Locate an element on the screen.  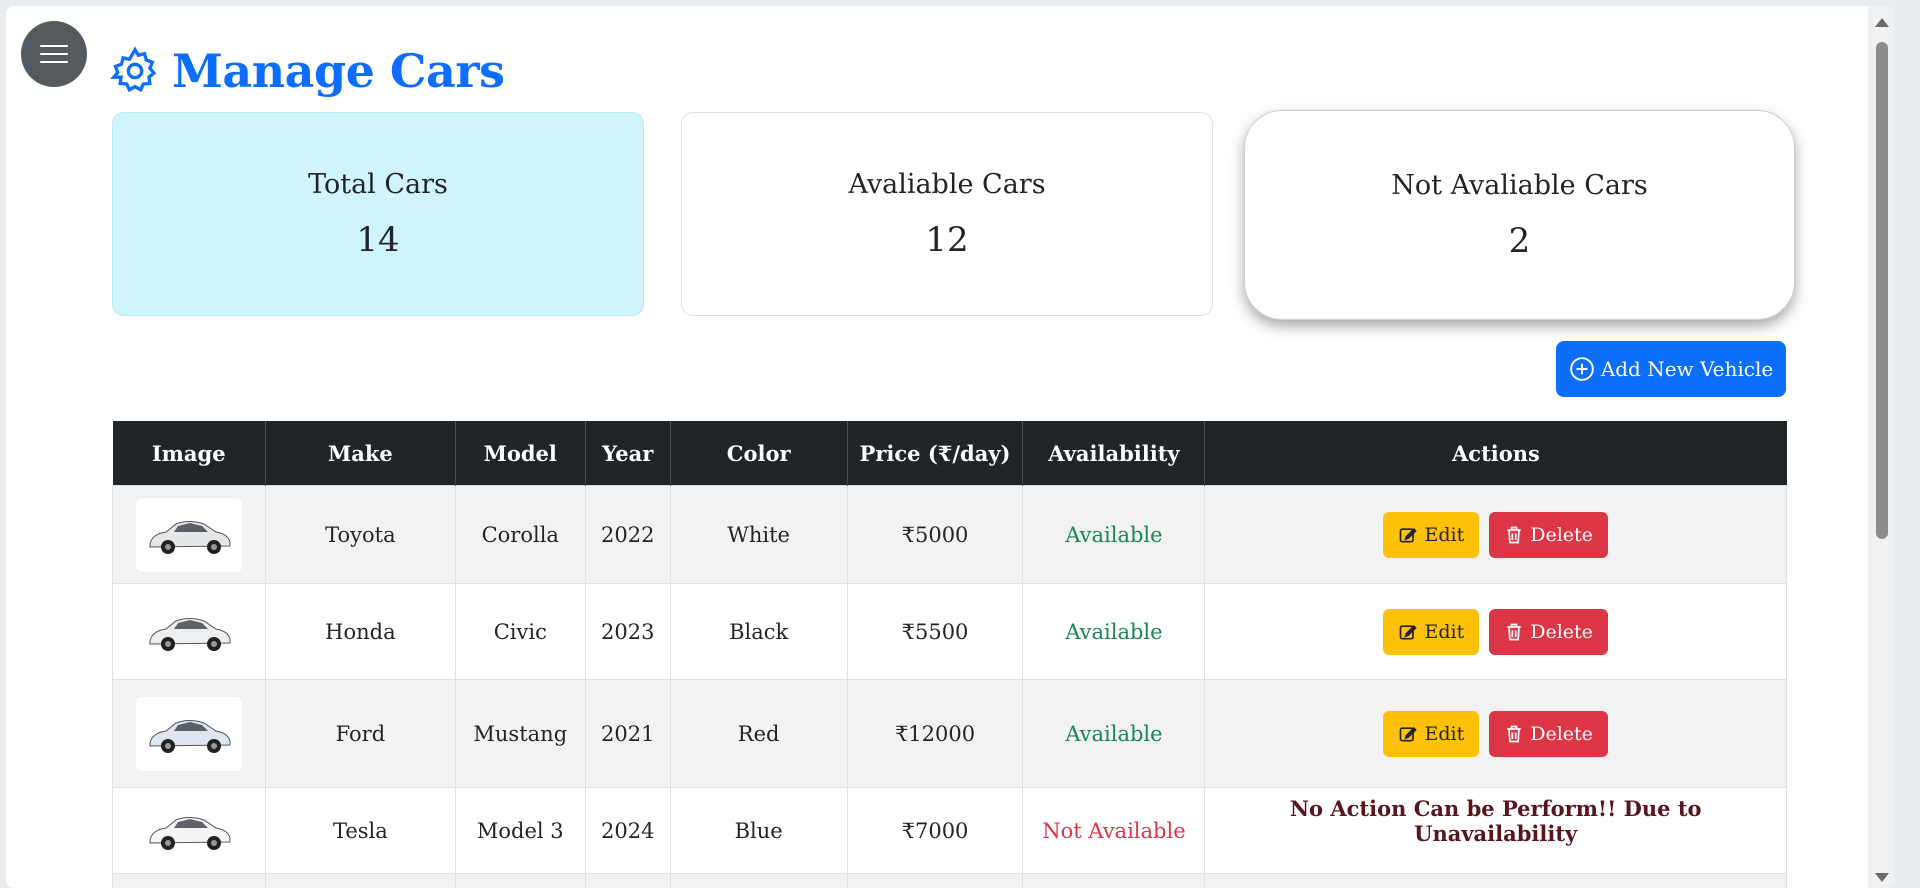
scroll-up-arrow-icon is located at coordinates (1882, 22).